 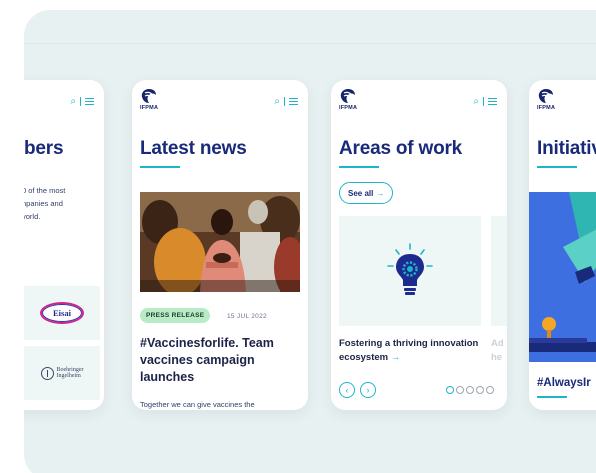 What do you see at coordinates (566, 148) in the screenshot?
I see `page-title: Initiativ` at bounding box center [566, 148].